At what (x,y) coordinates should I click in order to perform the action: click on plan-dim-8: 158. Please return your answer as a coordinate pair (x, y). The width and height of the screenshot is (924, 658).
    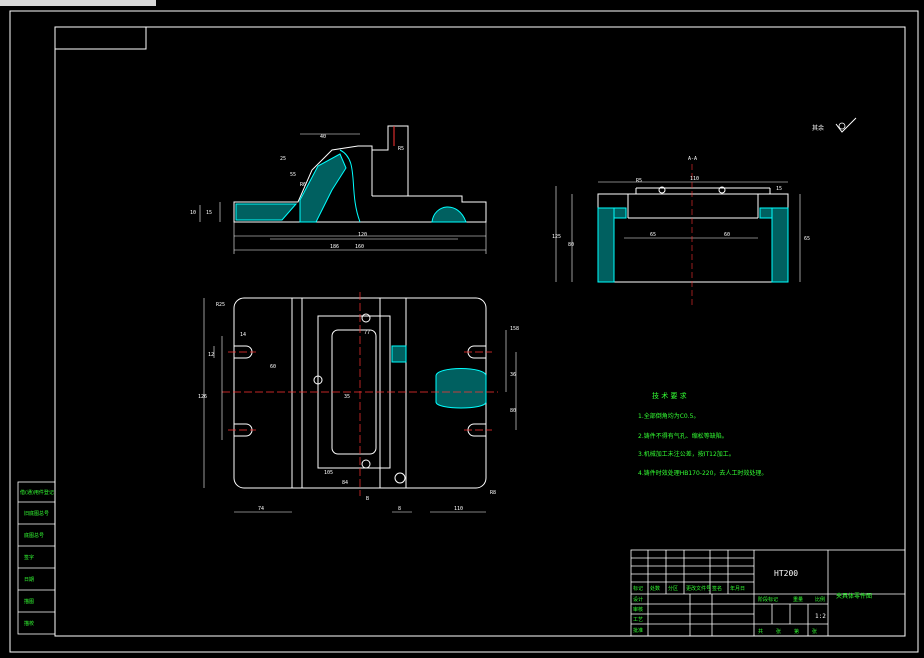
    Looking at the image, I should click on (514, 329).